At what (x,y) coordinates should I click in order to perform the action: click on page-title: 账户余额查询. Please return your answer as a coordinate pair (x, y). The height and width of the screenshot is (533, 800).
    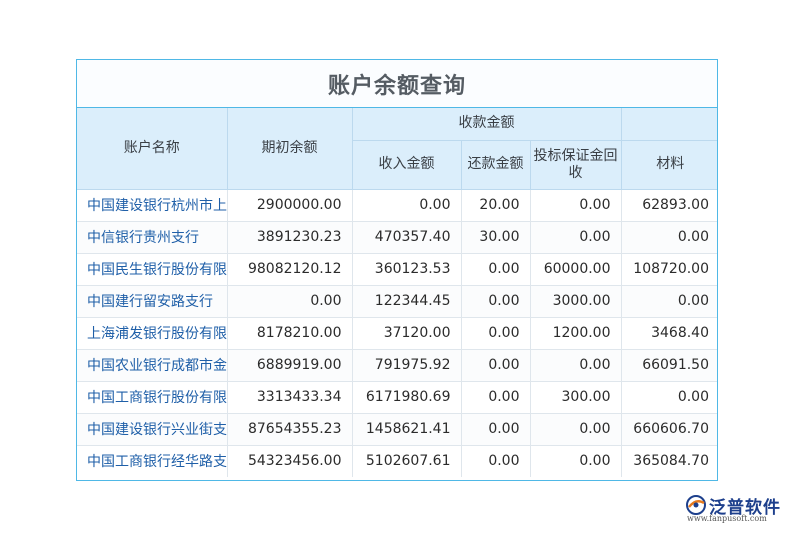
    Looking at the image, I should click on (396, 86).